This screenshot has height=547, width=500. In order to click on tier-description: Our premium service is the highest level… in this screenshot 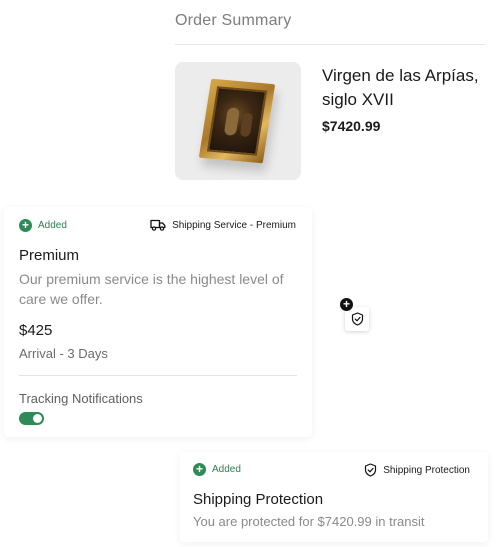, I will do `click(151, 289)`.